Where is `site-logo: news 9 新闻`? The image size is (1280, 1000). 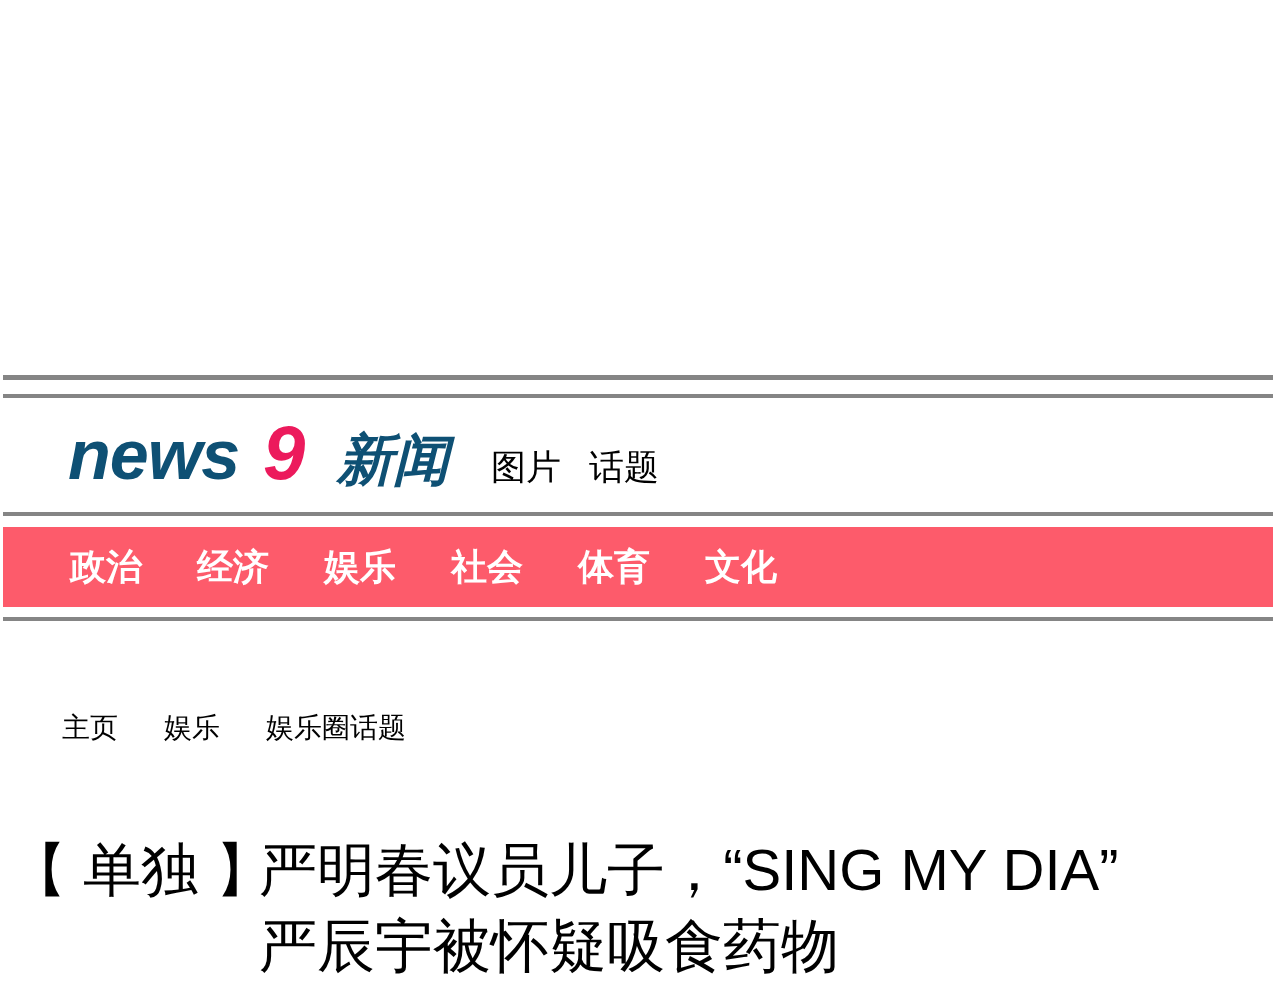
site-logo: news 9 新闻 is located at coordinates (262, 452).